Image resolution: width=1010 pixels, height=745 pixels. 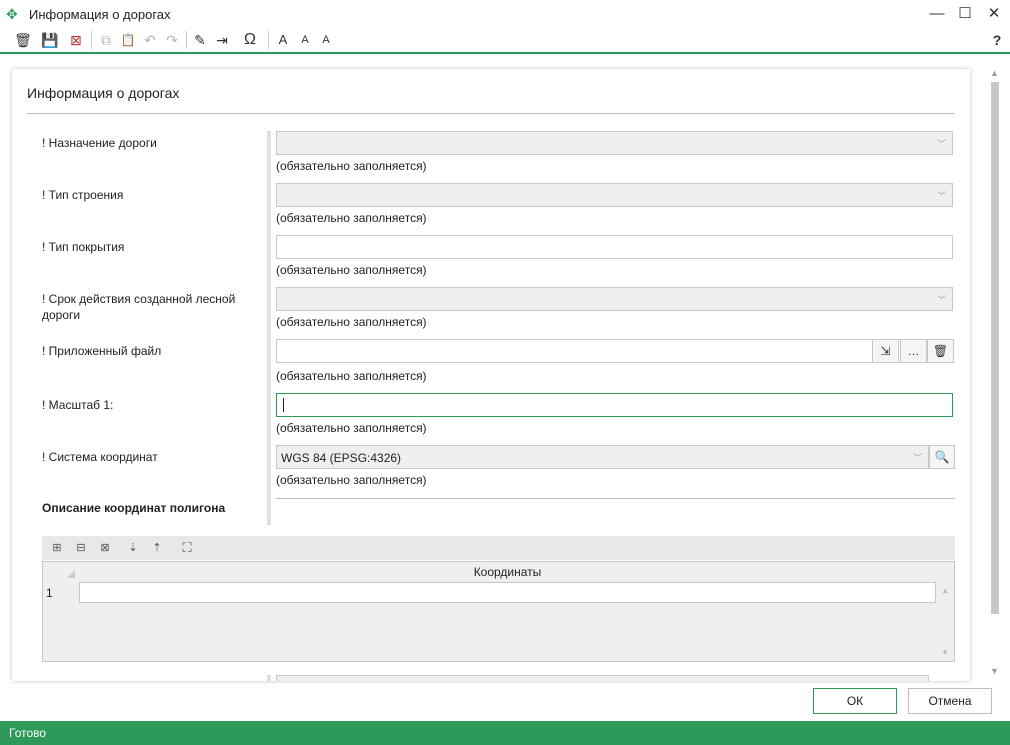 I want to click on magic-wand-icon: ✎, so click(x=200, y=40).